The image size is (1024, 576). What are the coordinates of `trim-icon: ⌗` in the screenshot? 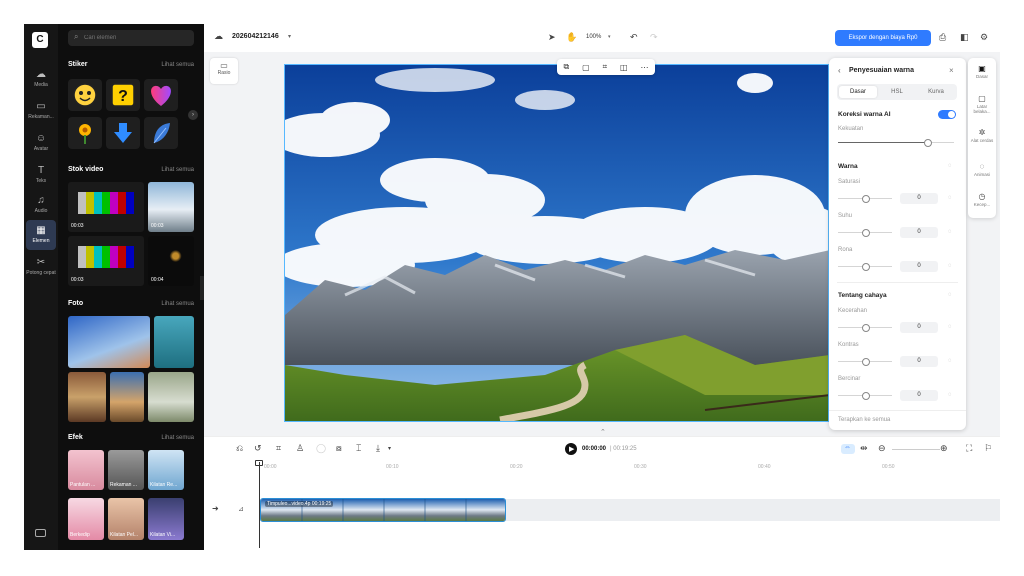 It's located at (605, 67).